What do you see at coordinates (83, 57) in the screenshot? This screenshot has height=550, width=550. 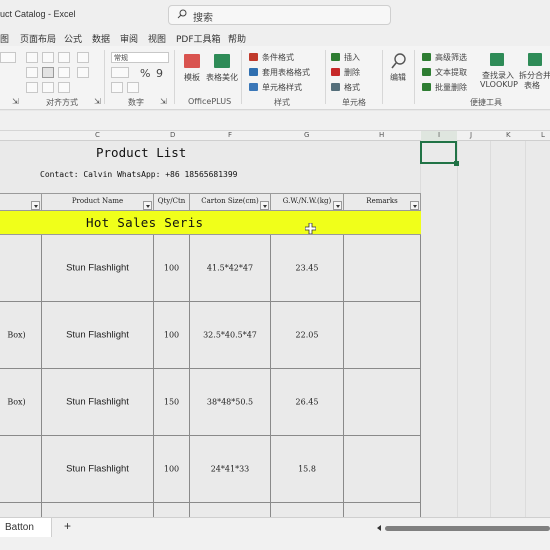 I see `wrap-text-button` at bounding box center [83, 57].